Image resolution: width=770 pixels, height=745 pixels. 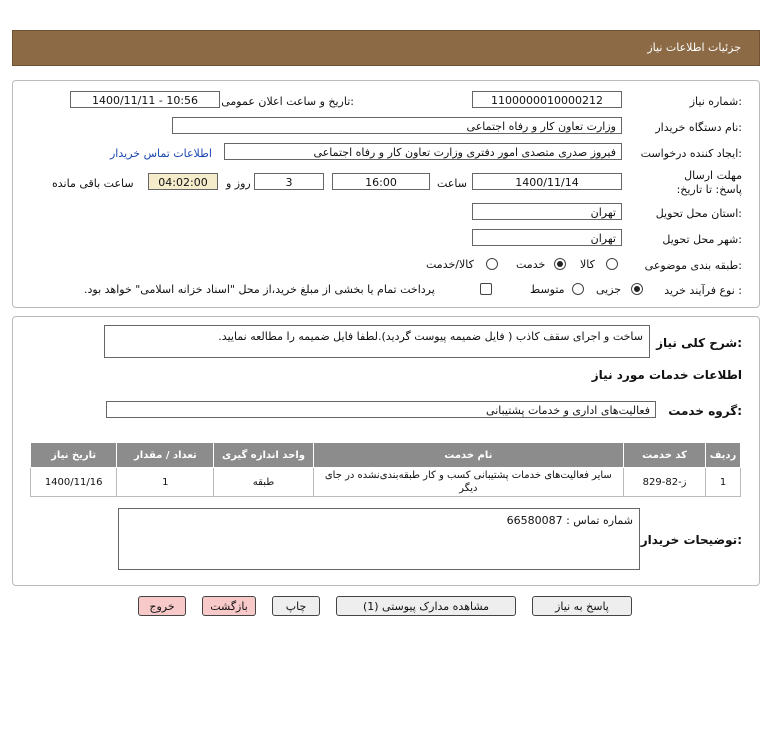 What do you see at coordinates (426, 606) in the screenshot?
I see `attachments-button: مشاهده مدارک پیوستی (1)` at bounding box center [426, 606].